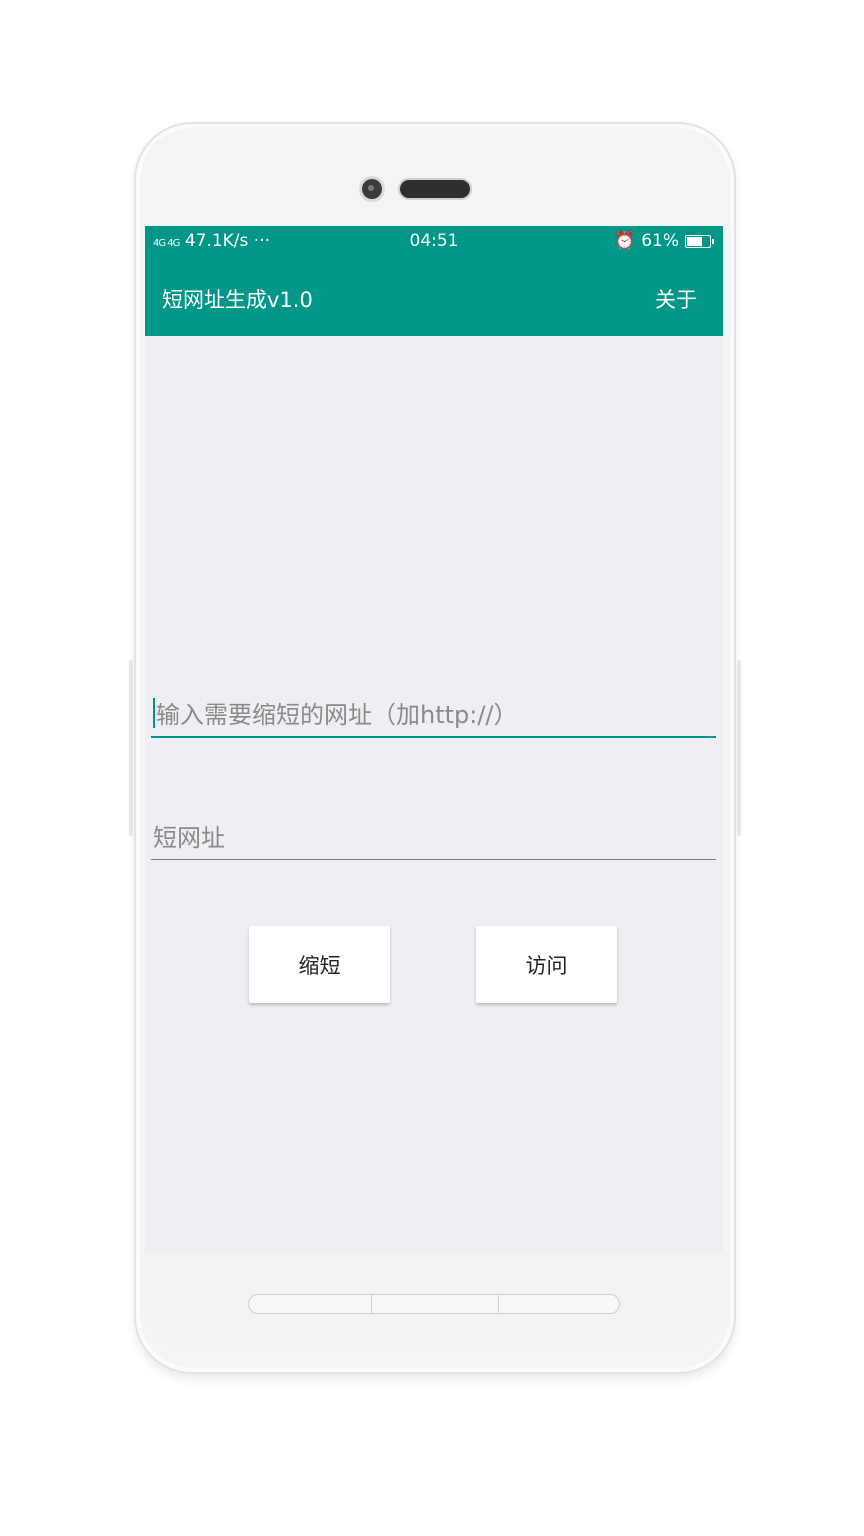  I want to click on short-url-field: 短网址, so click(433, 837).